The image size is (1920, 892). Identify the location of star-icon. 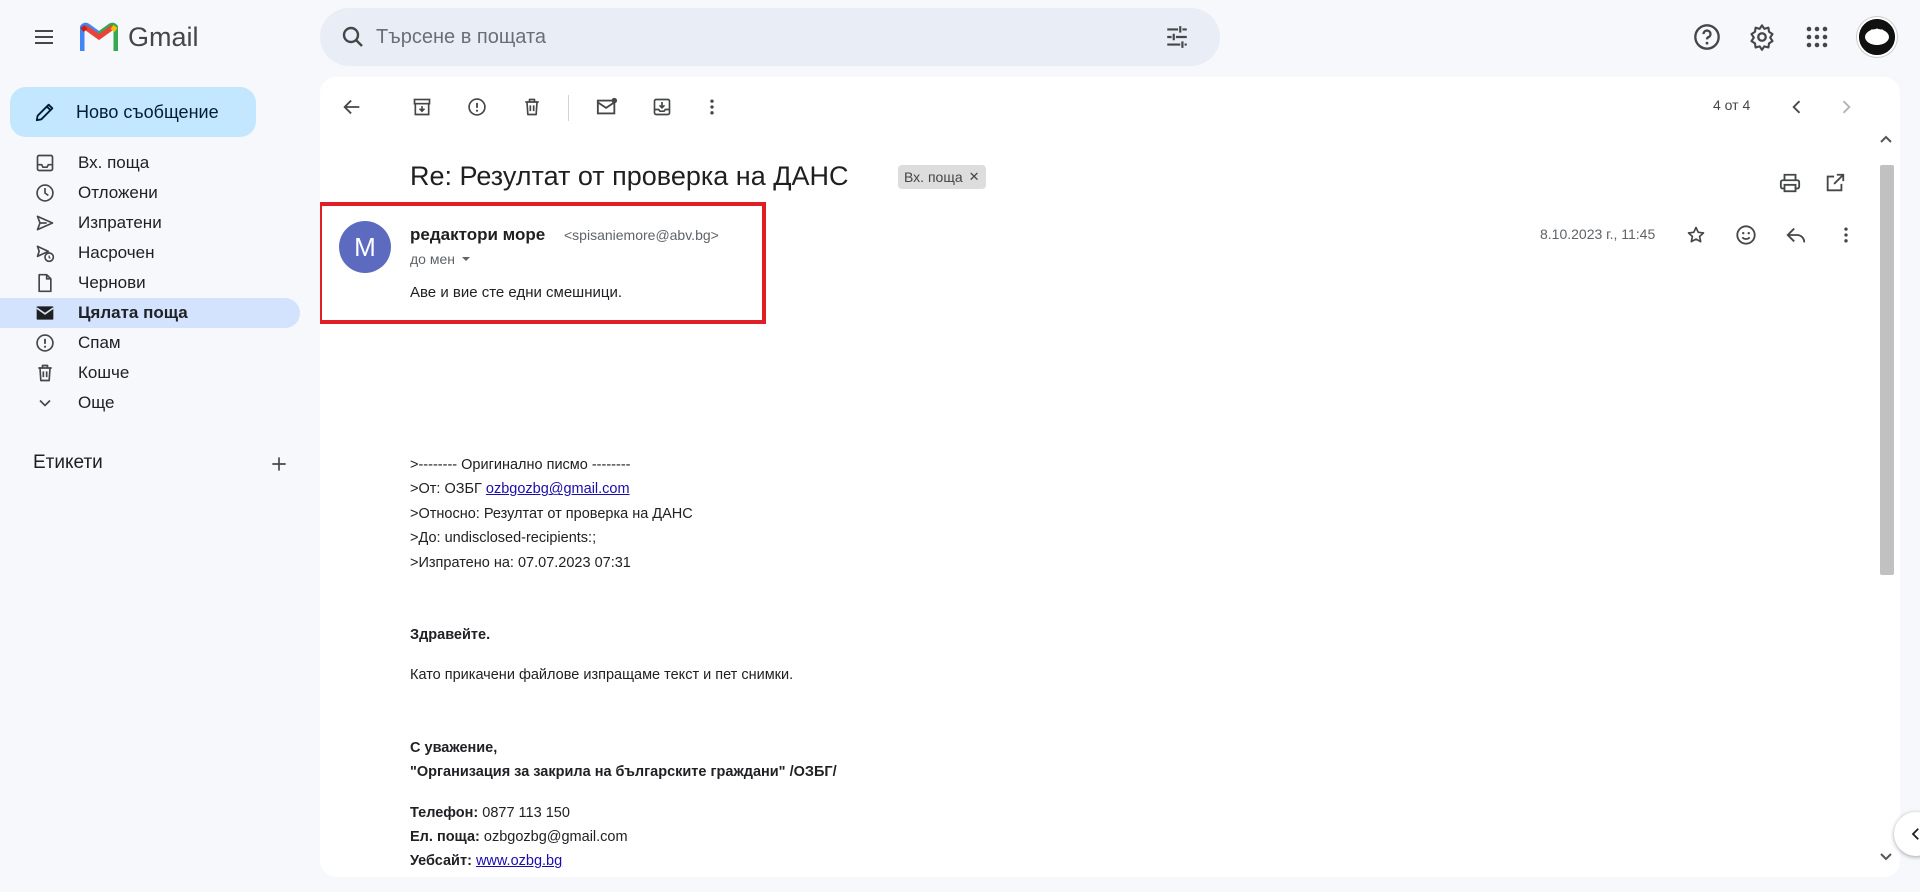
(1696, 234).